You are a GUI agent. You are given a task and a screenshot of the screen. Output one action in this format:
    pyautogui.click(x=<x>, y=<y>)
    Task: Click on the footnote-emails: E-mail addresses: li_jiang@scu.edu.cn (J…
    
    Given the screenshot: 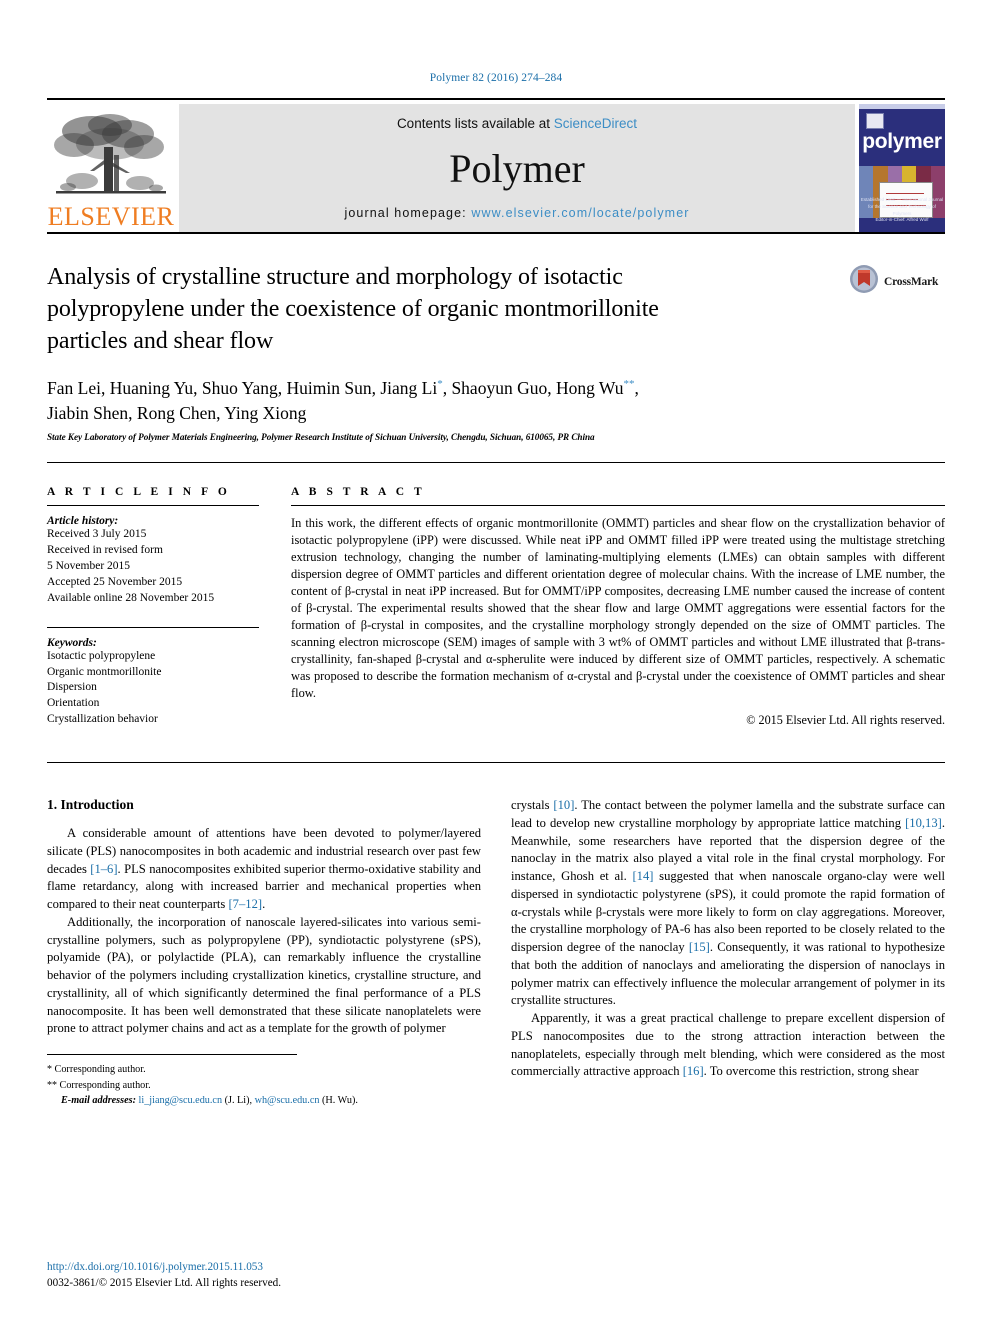 What is the action you would take?
    pyautogui.click(x=202, y=1100)
    